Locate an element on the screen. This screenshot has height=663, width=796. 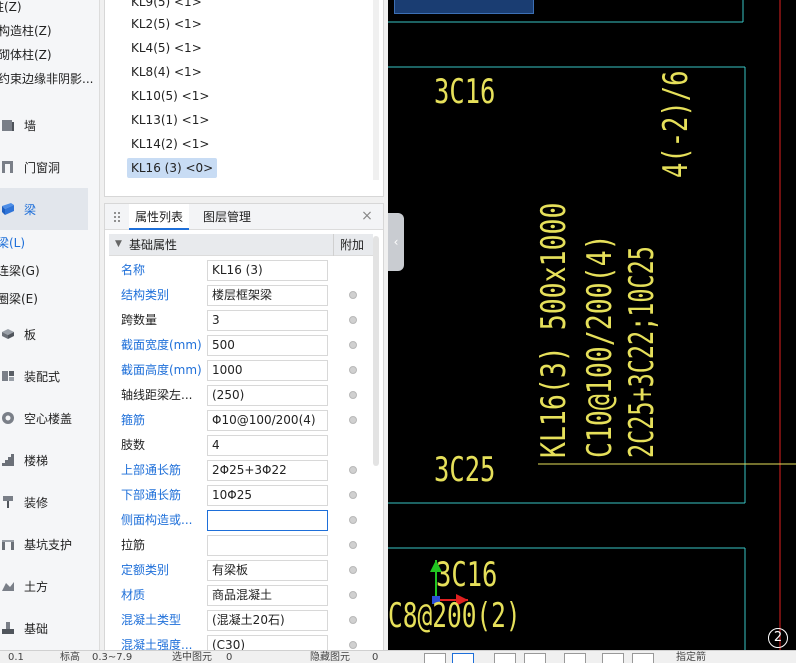
nav-item-prefab: 装配式 is located at coordinates (44, 376).